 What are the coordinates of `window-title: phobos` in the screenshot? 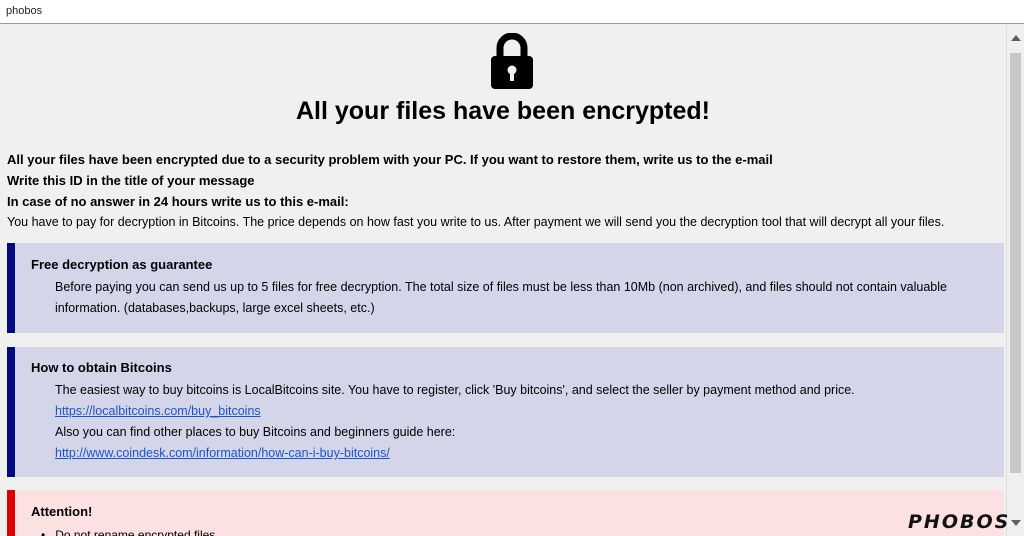 It's located at (24, 11).